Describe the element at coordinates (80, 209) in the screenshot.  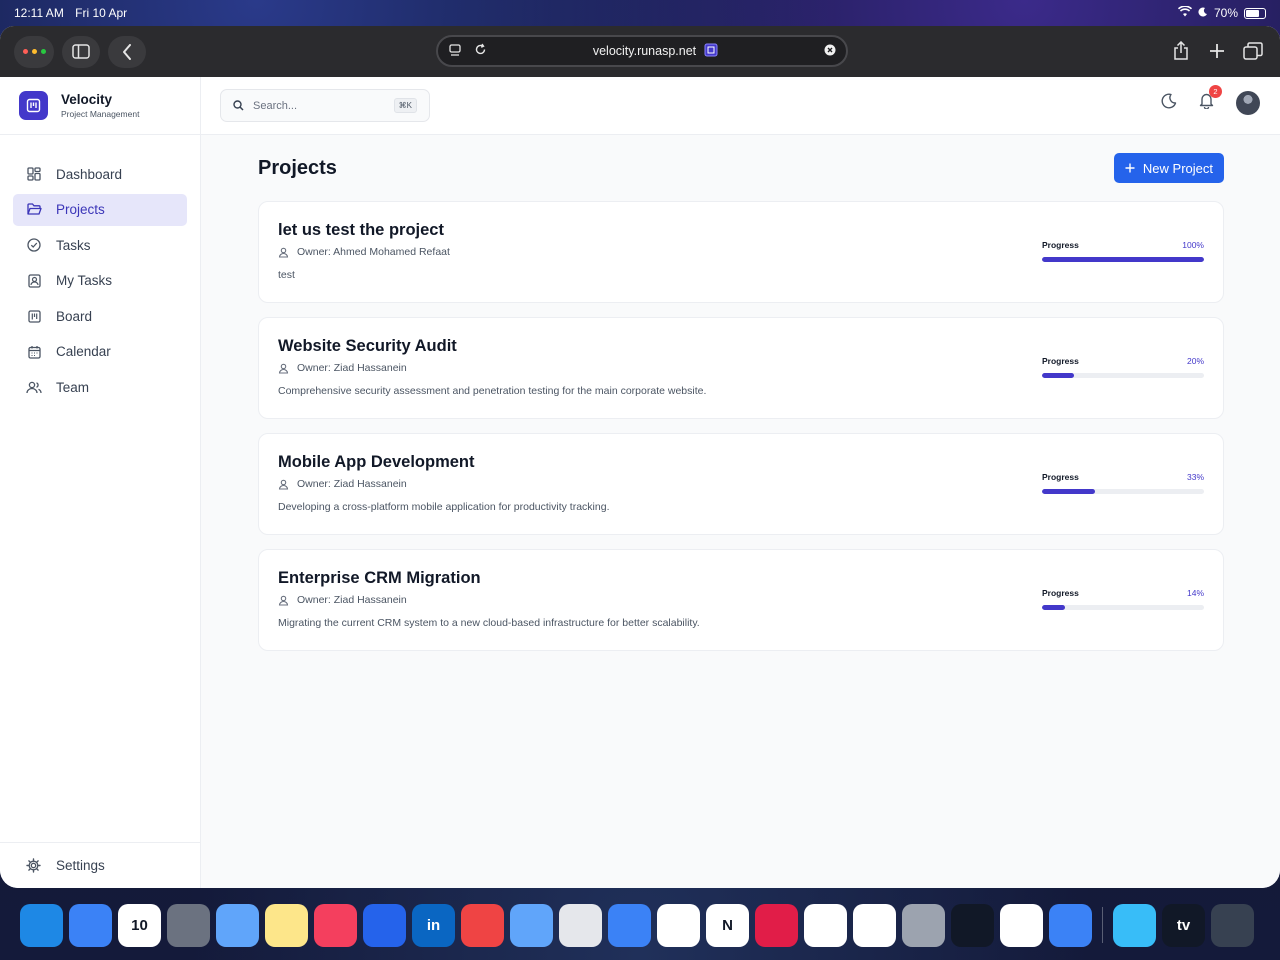
I see `sidebar-item-label: Projects` at that location.